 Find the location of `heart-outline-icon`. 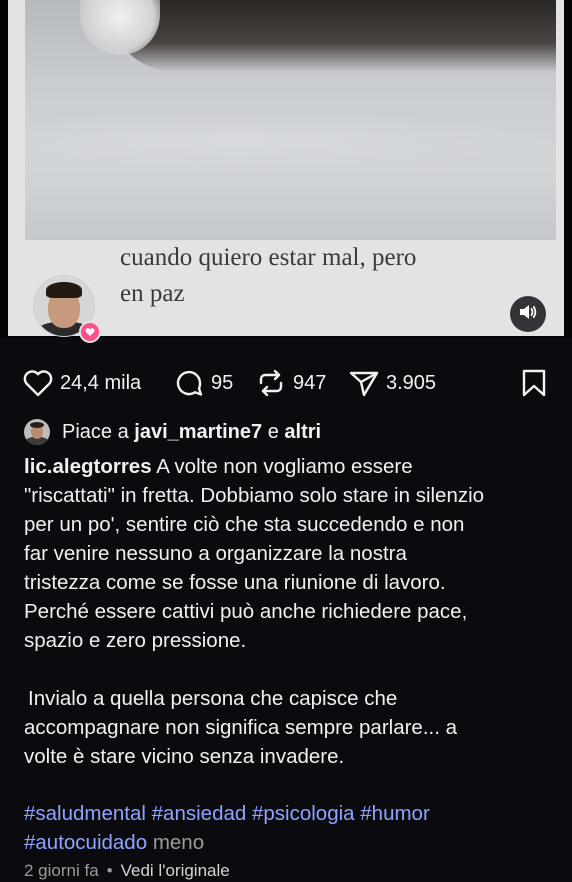

heart-outline-icon is located at coordinates (38, 383).